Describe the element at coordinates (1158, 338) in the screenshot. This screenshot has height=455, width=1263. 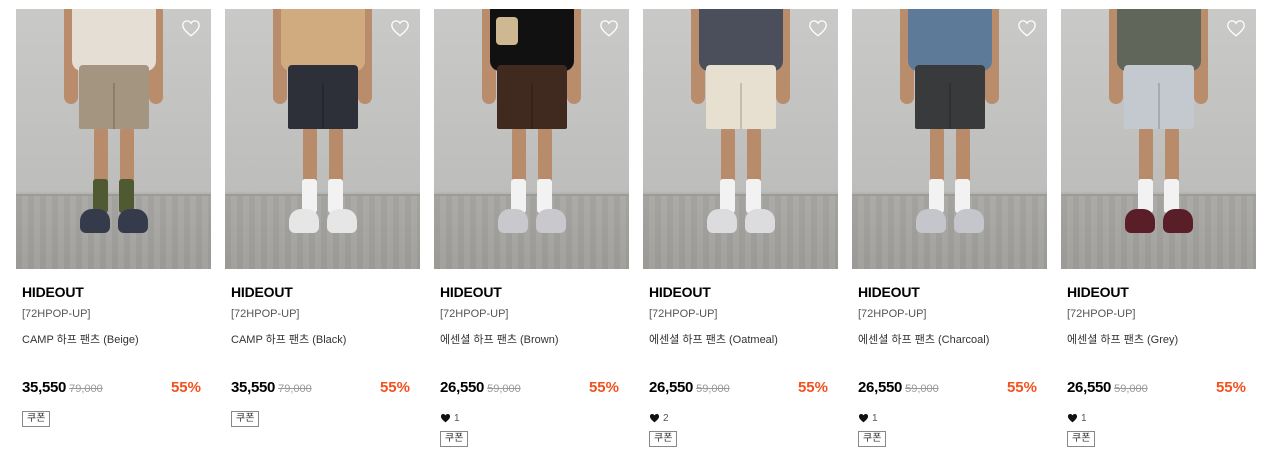
I see `product-name: 에센셜 하프 팬츠 (Grey)` at that location.